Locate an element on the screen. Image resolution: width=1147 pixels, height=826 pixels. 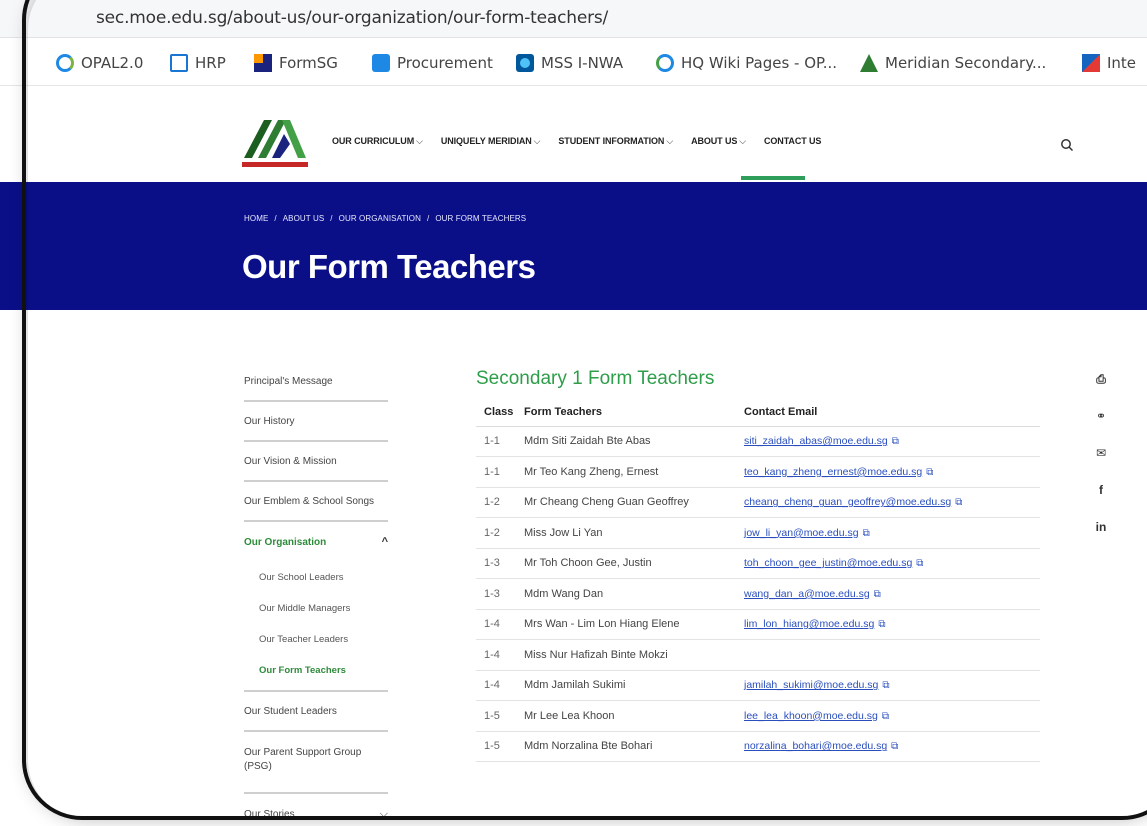
nav-uniquely-meridian: UNIQUELY MERIDIAN ⌵ is located at coordinates (491, 141).